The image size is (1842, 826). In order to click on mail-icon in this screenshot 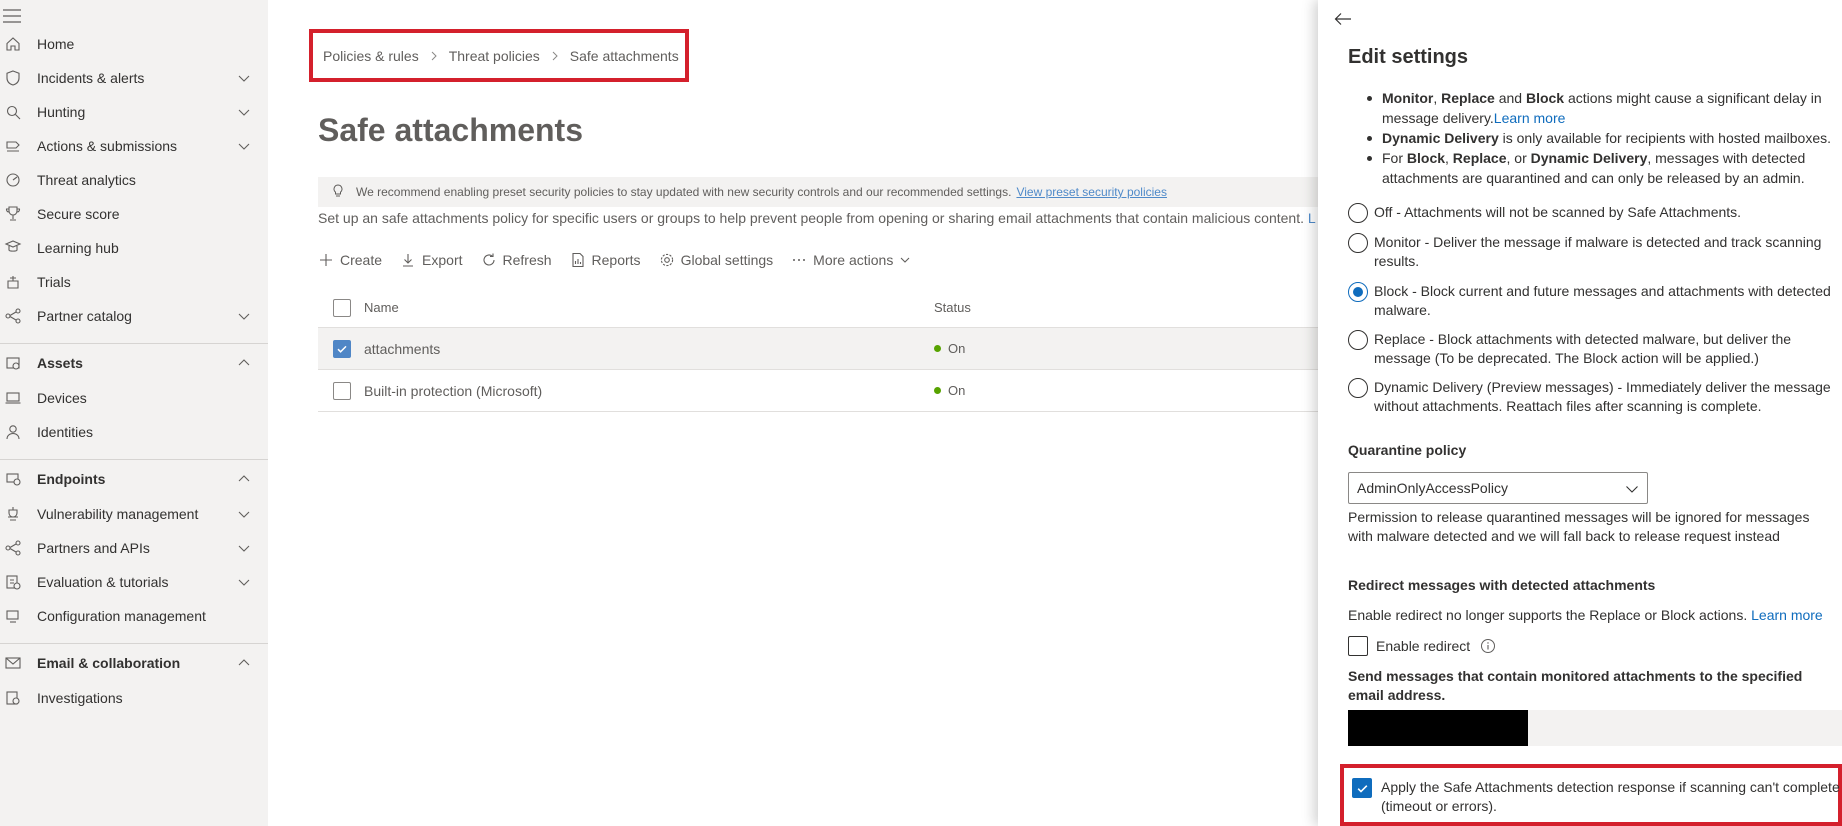, I will do `click(13, 663)`.